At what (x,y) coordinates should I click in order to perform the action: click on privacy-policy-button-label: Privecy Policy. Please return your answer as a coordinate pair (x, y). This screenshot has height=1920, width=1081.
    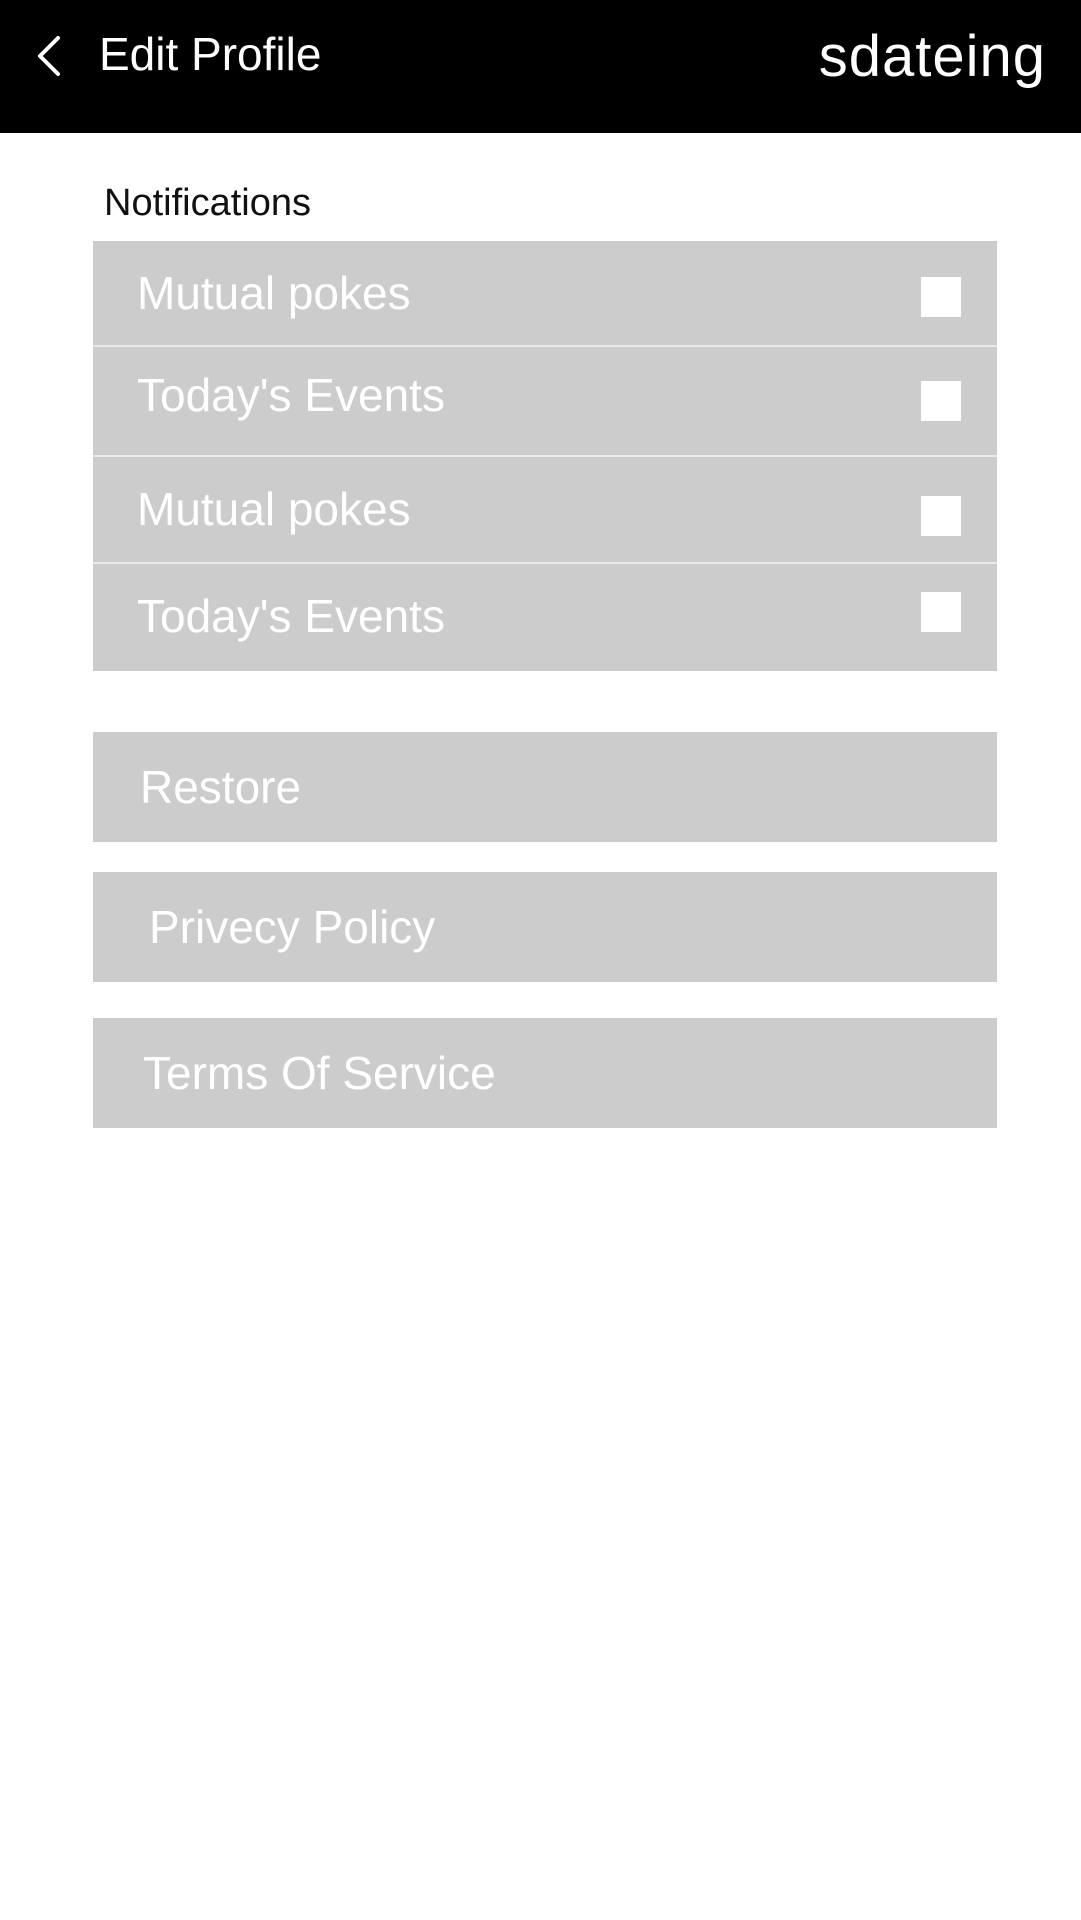
    Looking at the image, I should click on (292, 927).